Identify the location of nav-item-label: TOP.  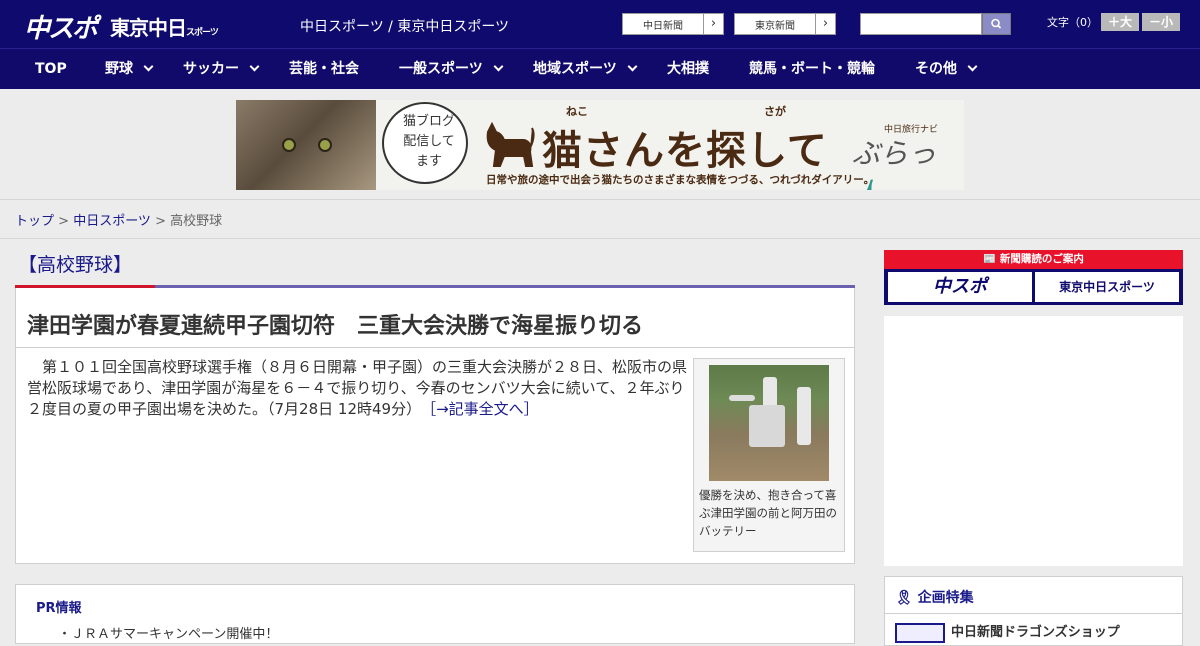
(51, 69).